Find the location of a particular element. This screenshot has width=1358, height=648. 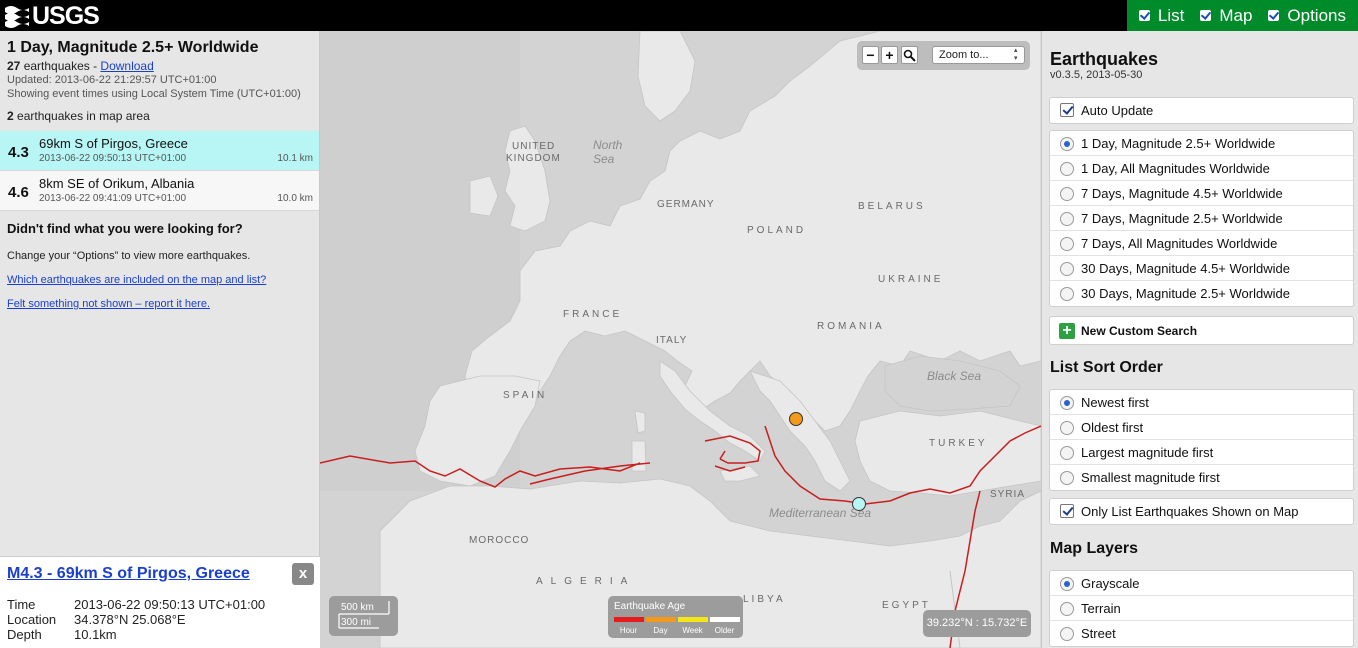

map-label-syria: SYRIA is located at coordinates (1008, 494).